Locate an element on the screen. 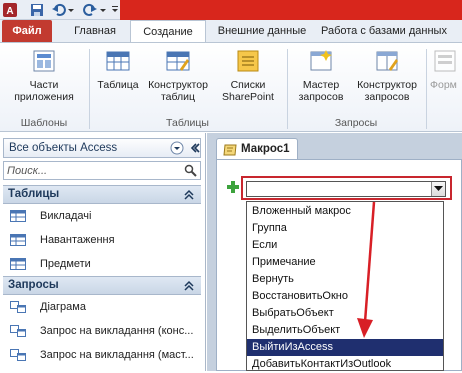 This screenshot has width=462, height=373. application-parts-icon is located at coordinates (44, 61).